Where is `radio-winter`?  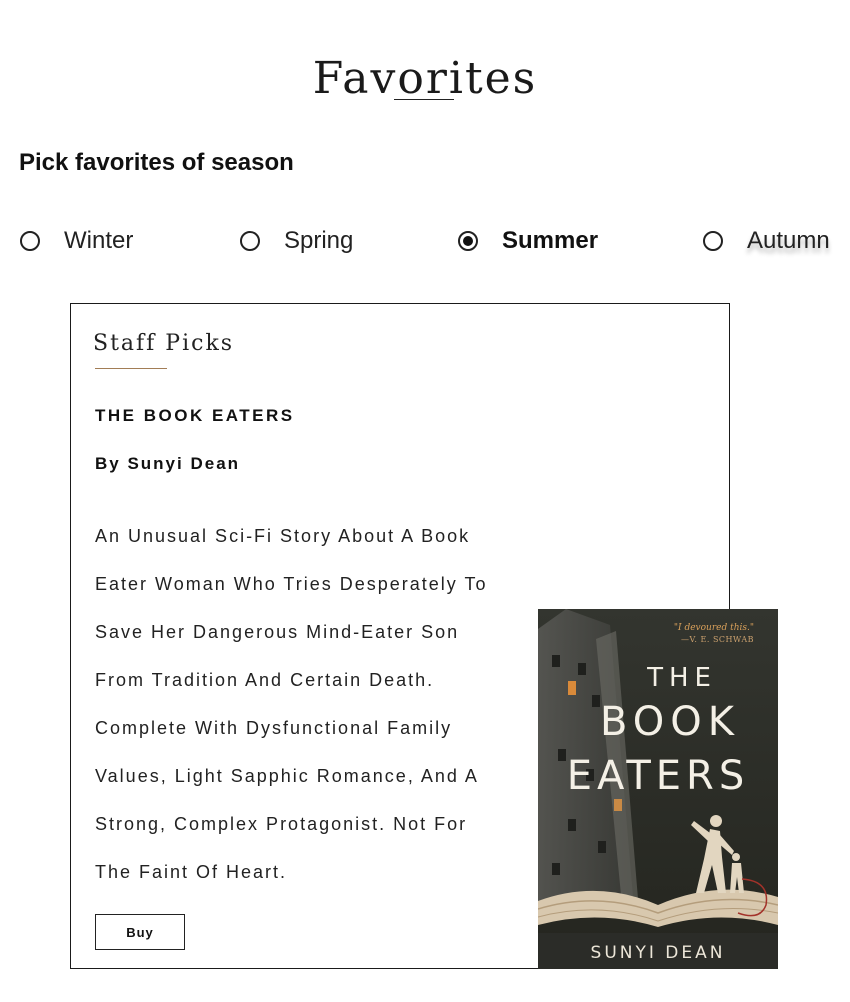 radio-winter is located at coordinates (30, 241).